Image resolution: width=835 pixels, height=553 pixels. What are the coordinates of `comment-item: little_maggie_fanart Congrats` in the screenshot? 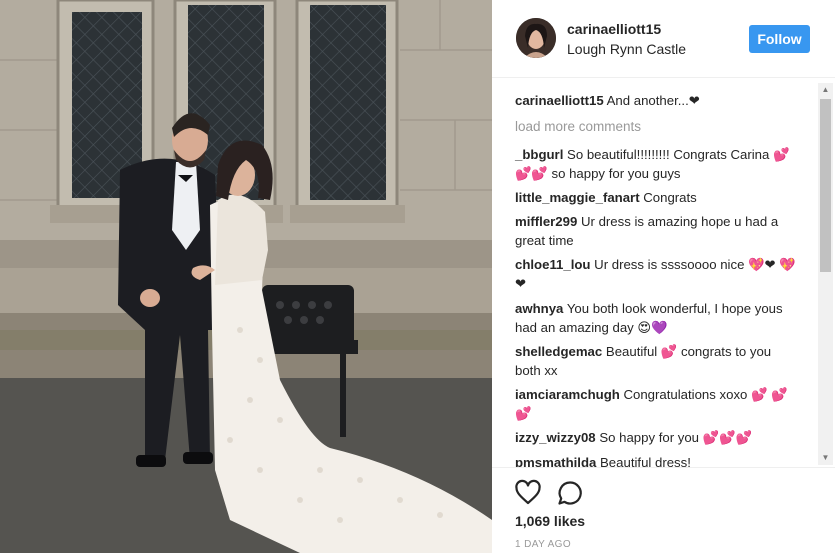 It's located at (656, 197).